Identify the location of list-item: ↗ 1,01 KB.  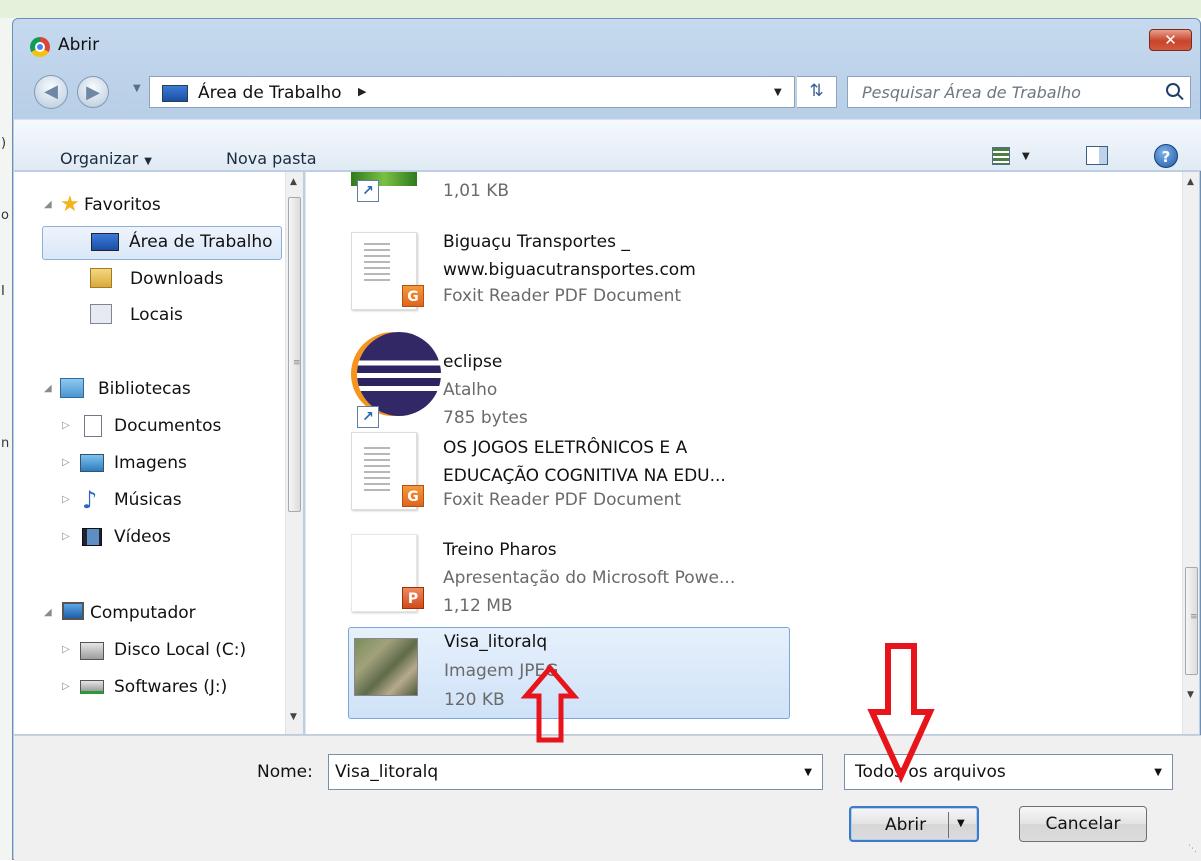
(564, 196).